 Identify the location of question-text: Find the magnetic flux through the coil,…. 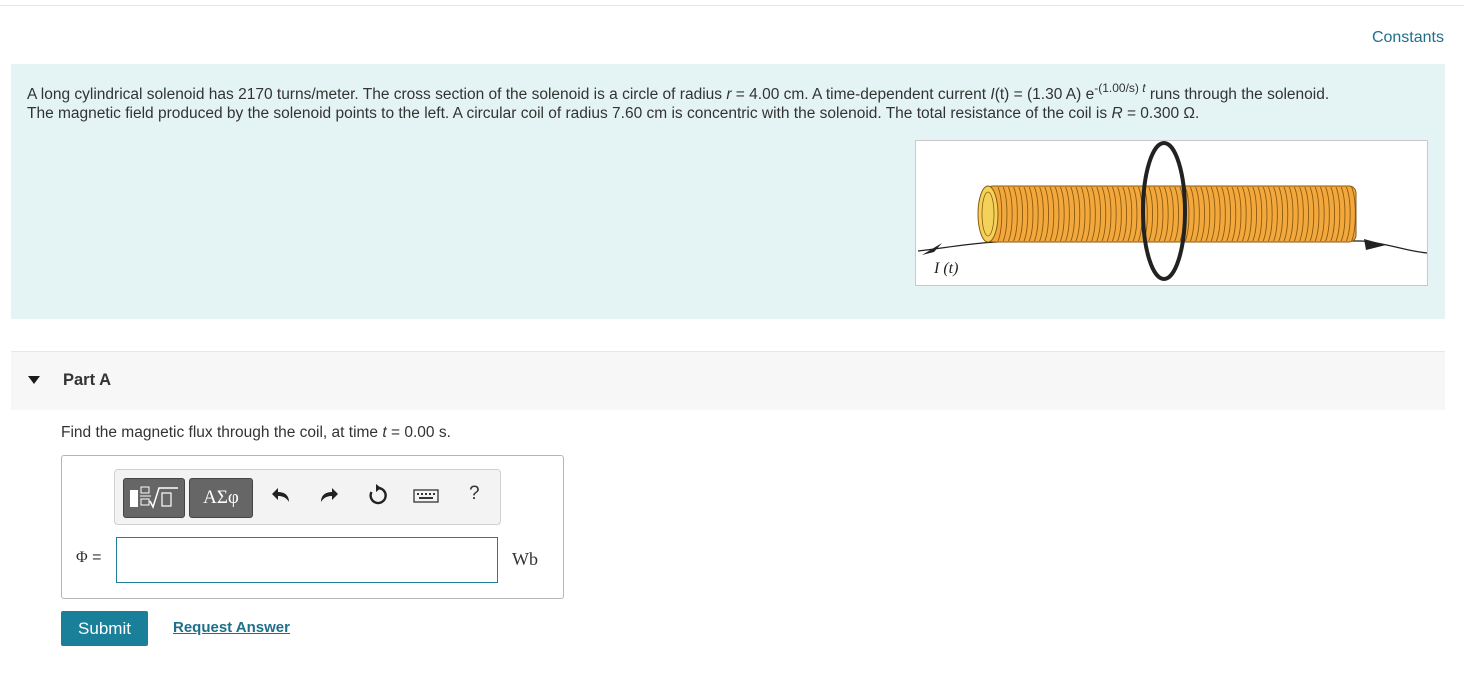
(256, 432).